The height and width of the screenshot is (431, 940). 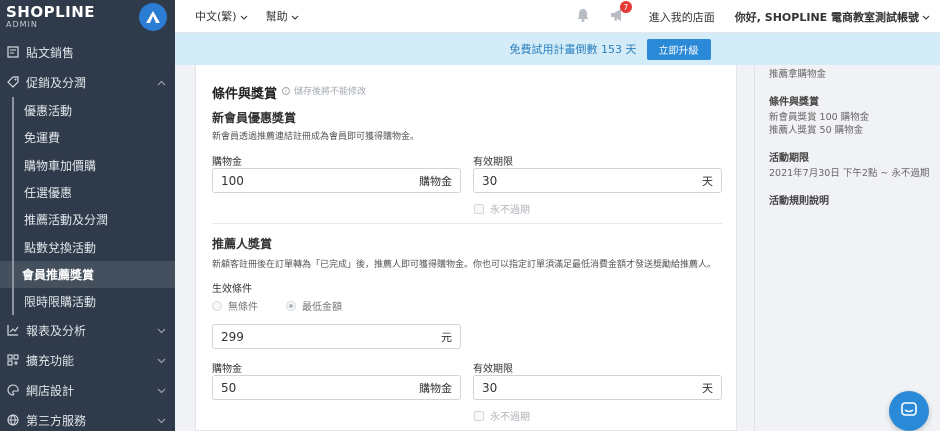 I want to click on help-label: 幫助, so click(x=276, y=16).